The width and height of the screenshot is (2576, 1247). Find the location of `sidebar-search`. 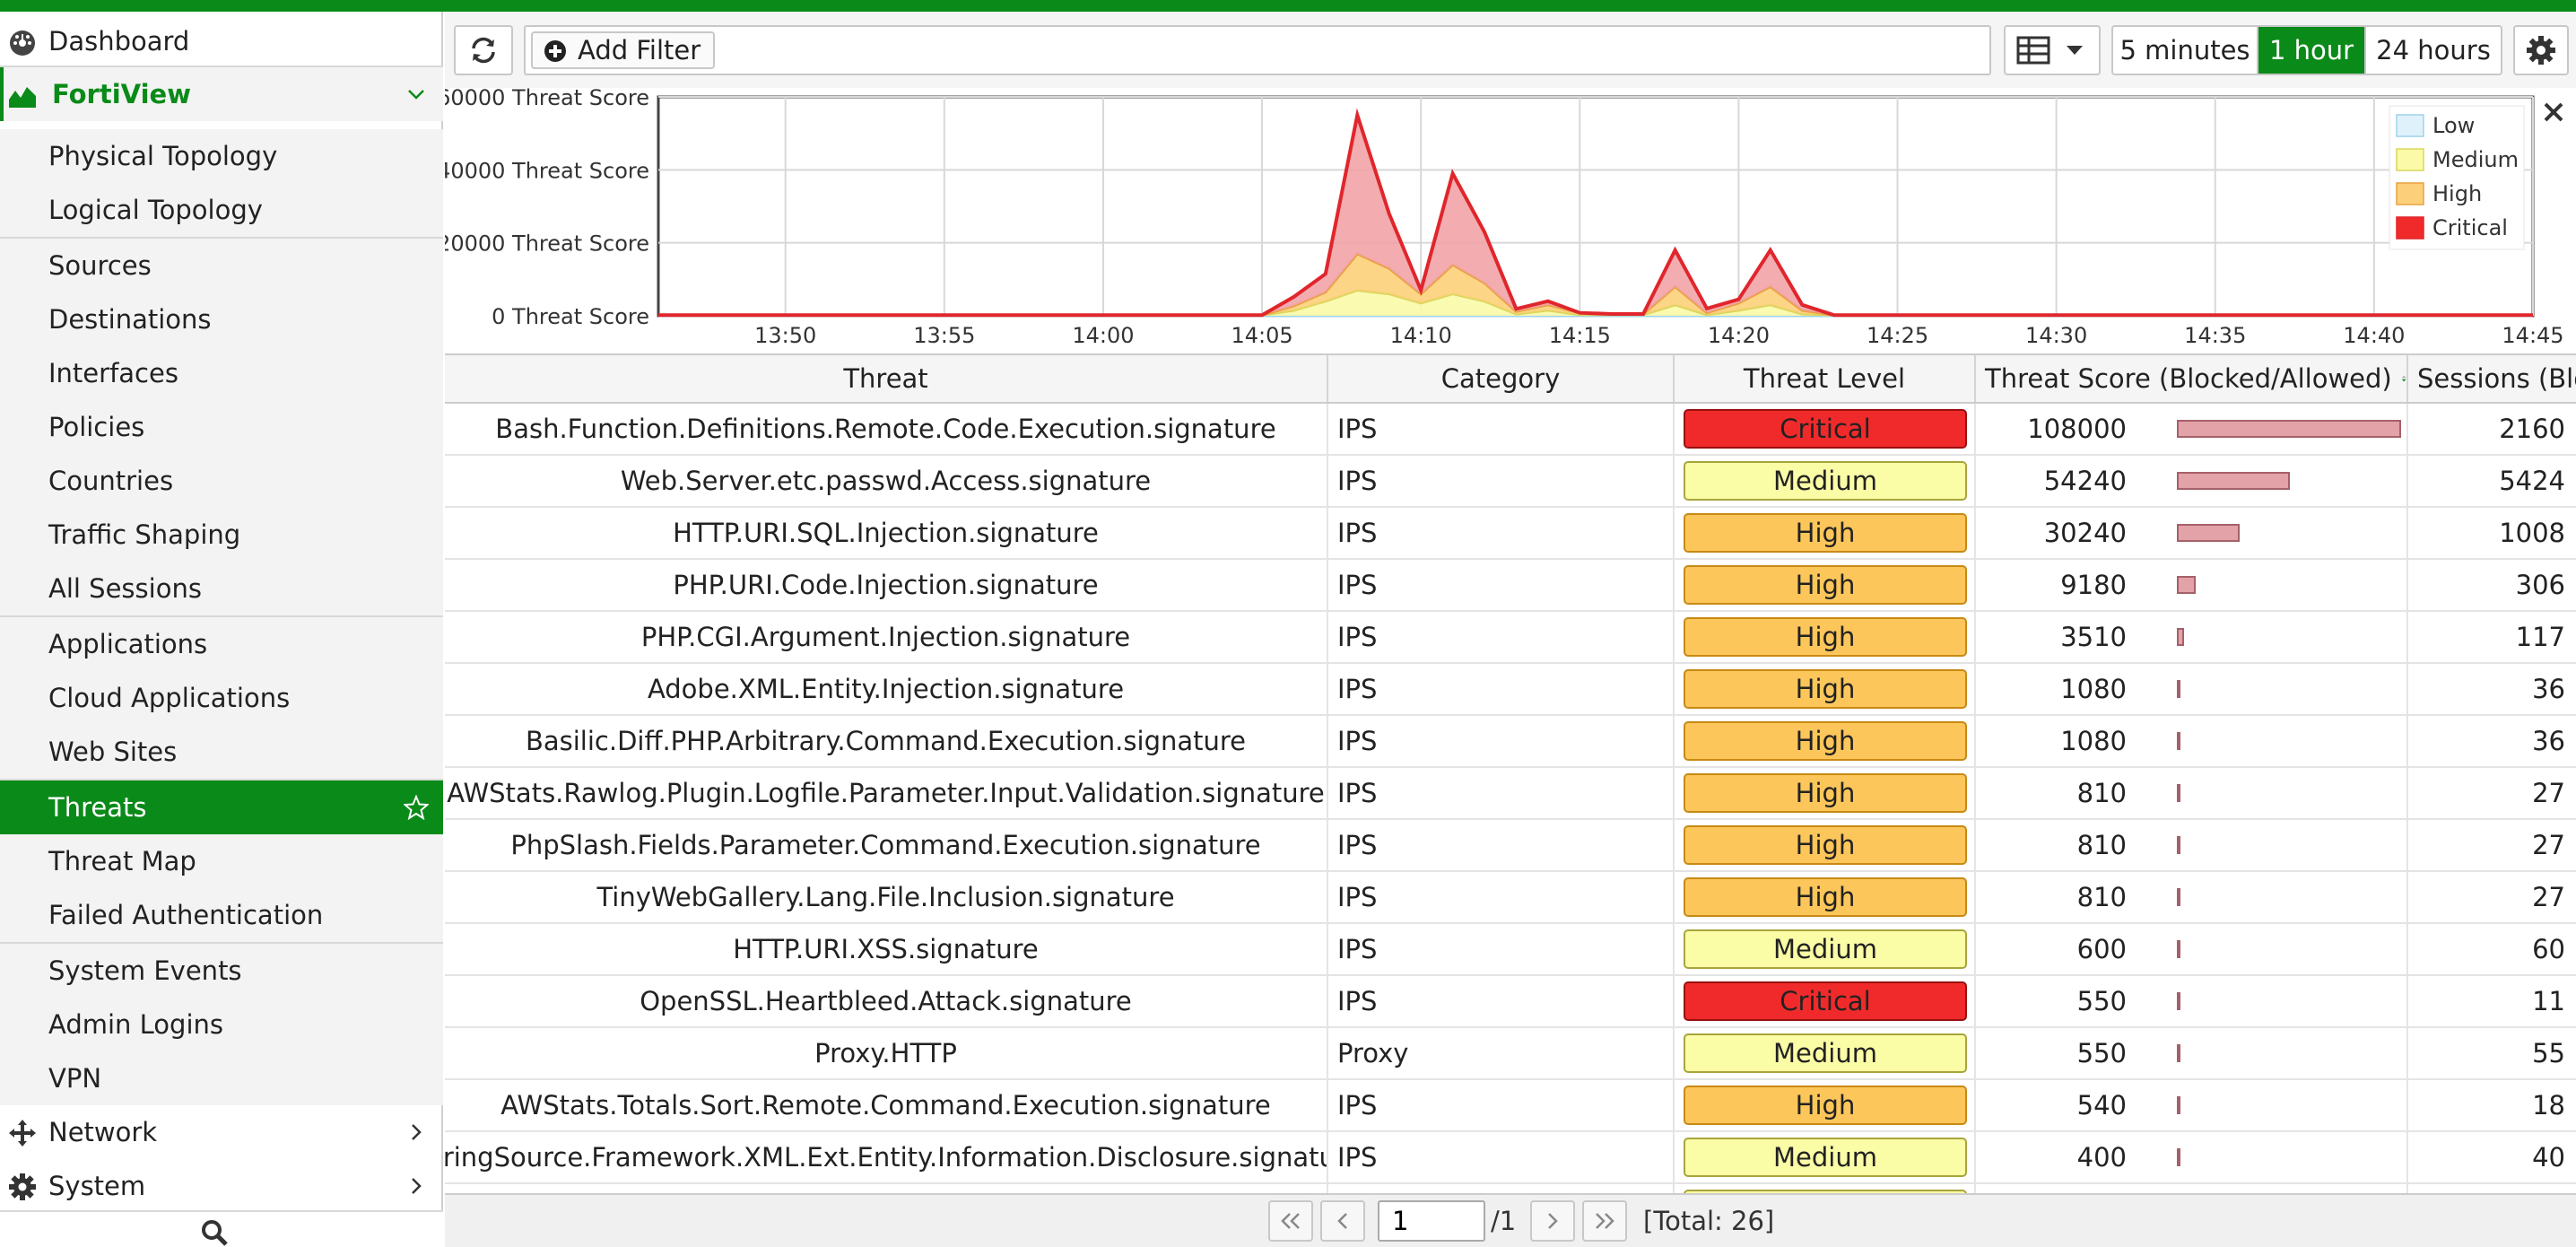

sidebar-search is located at coordinates (221, 1228).